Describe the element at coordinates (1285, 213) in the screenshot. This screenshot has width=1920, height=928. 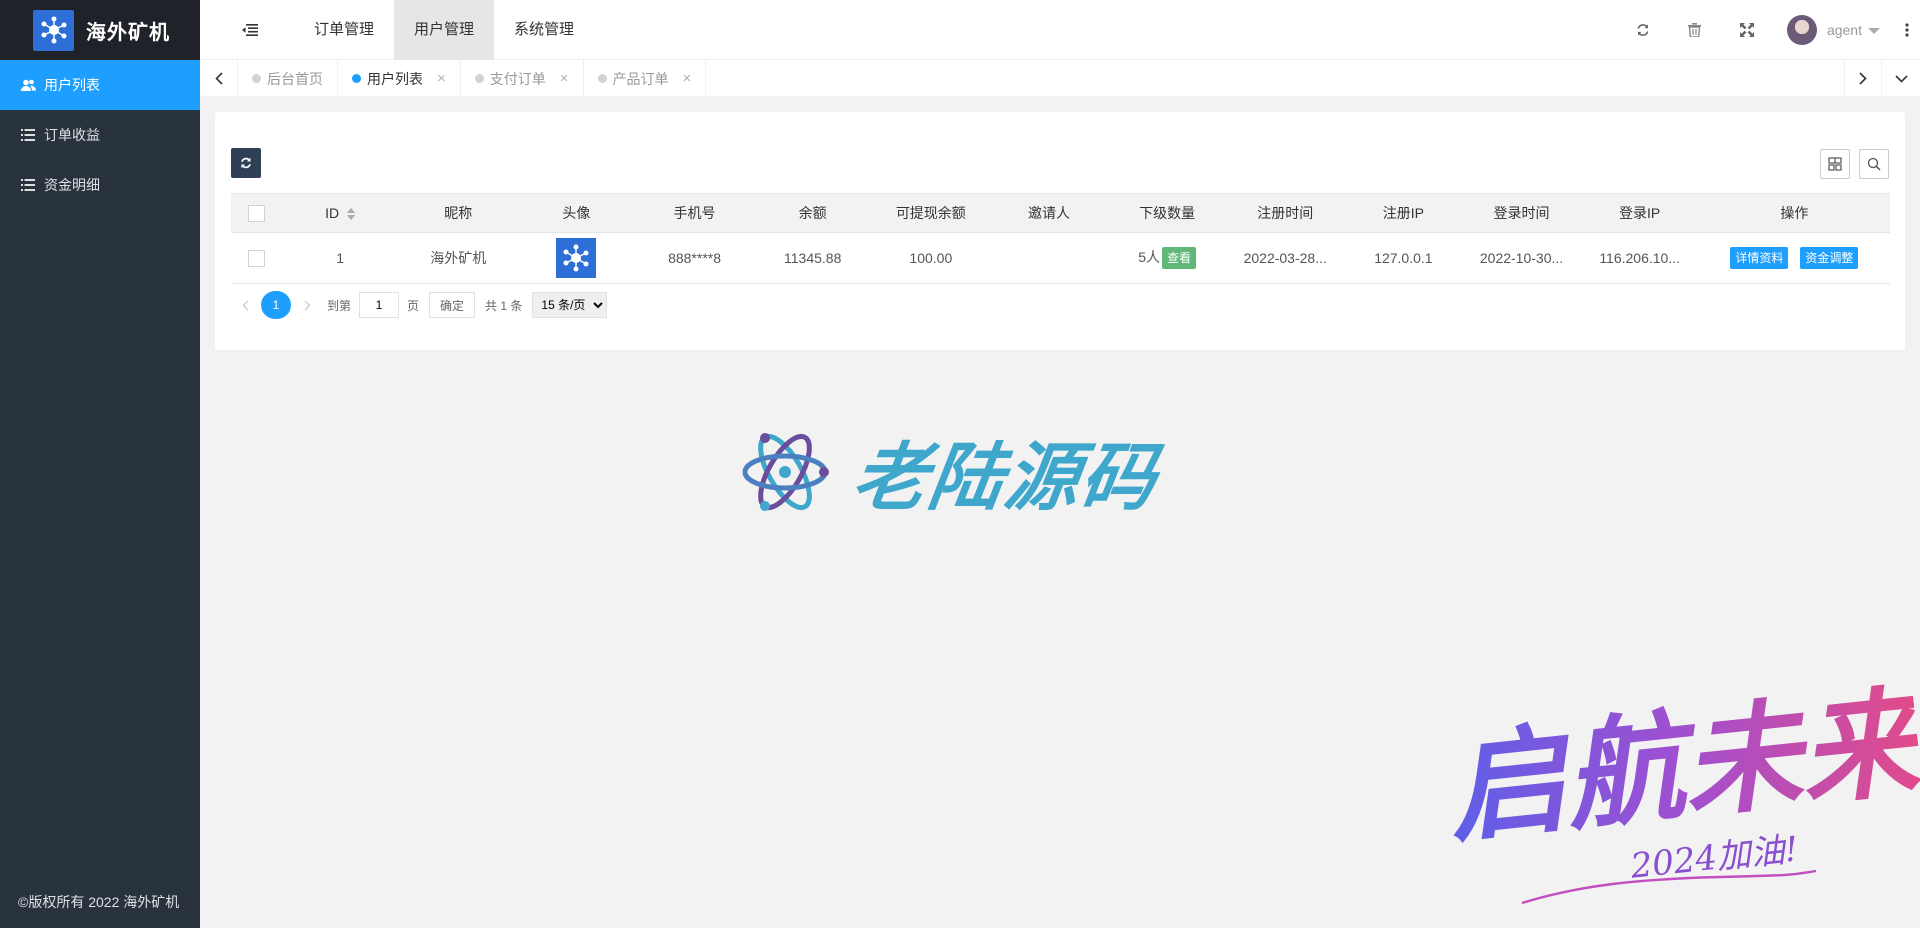
I see `column-header-reg-time: 注册时间` at that location.